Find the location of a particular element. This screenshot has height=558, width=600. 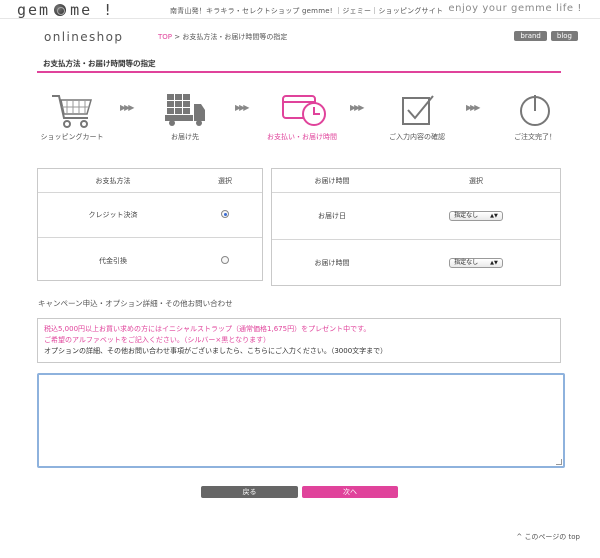

delivery-table: お届け時間 選択 お届け日 指定なし ▲▼ お届け時間 指定なし ▲▼ is located at coordinates (416, 227).